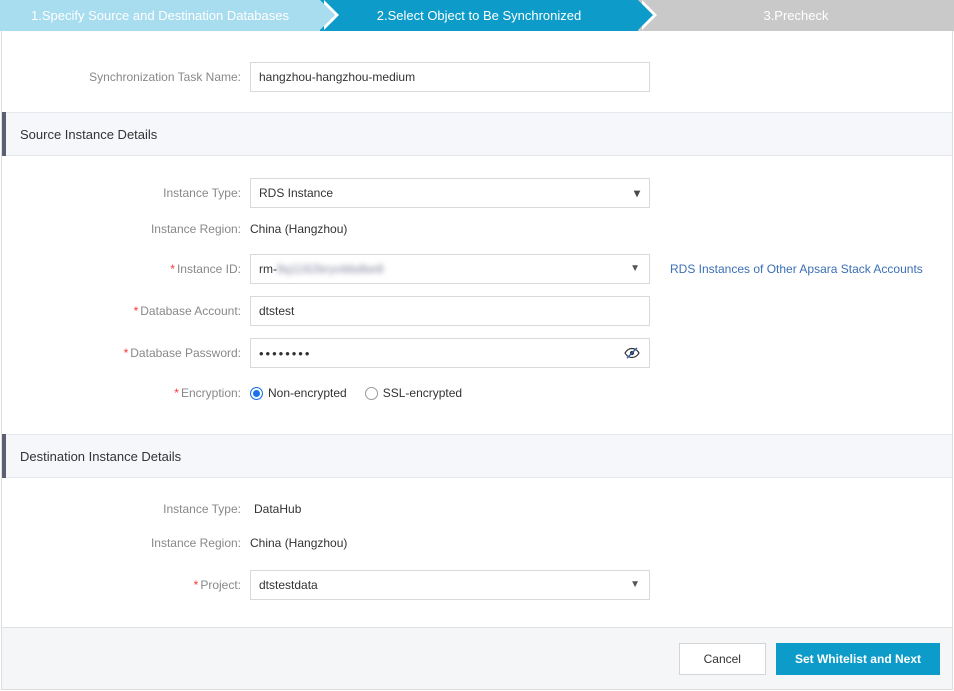  I want to click on wizard-step-3: 3.Precheck, so click(796, 15).